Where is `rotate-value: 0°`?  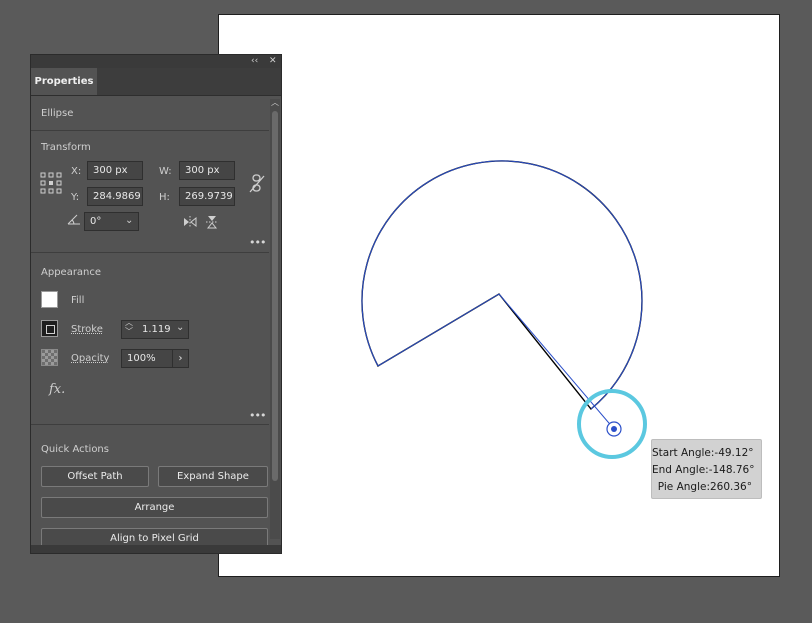 rotate-value: 0° is located at coordinates (96, 221).